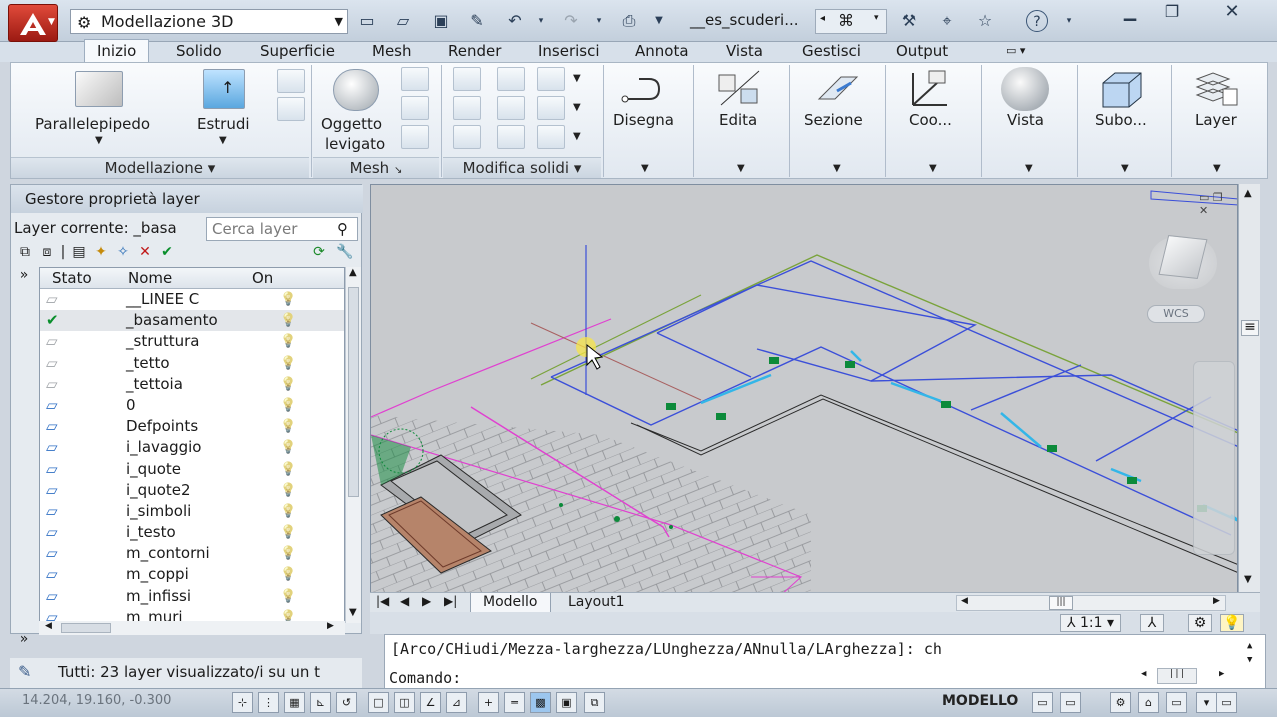 This screenshot has width=1277, height=717. What do you see at coordinates (738, 120) in the screenshot?
I see `edita-button: Edita` at bounding box center [738, 120].